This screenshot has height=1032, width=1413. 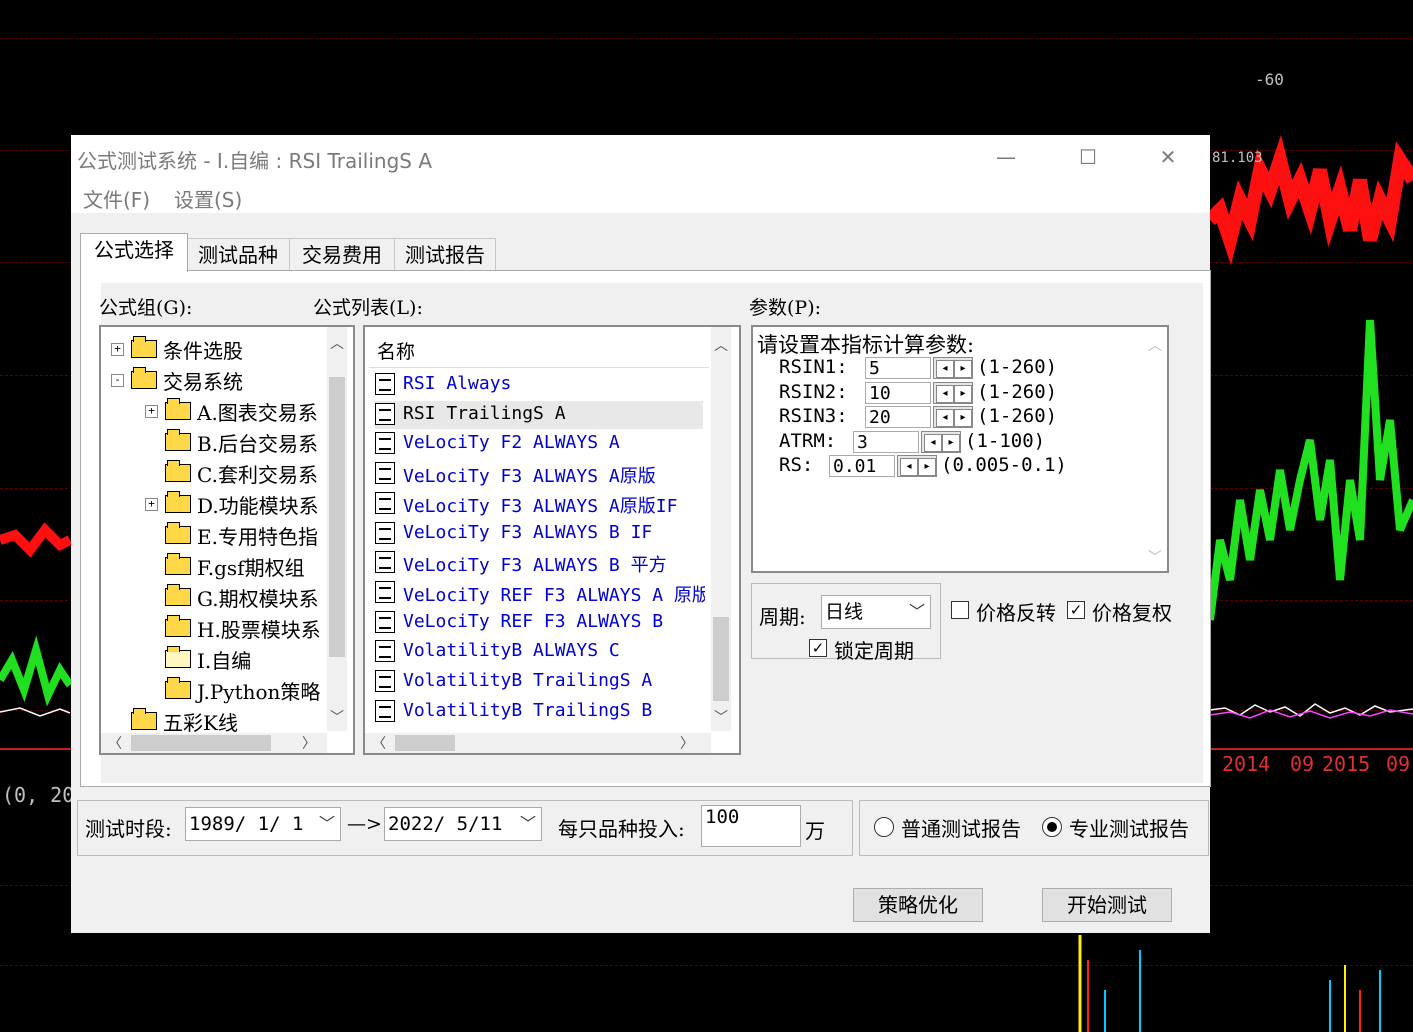 What do you see at coordinates (539, 534) in the screenshot?
I see `formula-list-item: VeLociTy F3 ALWAYS B IF` at bounding box center [539, 534].